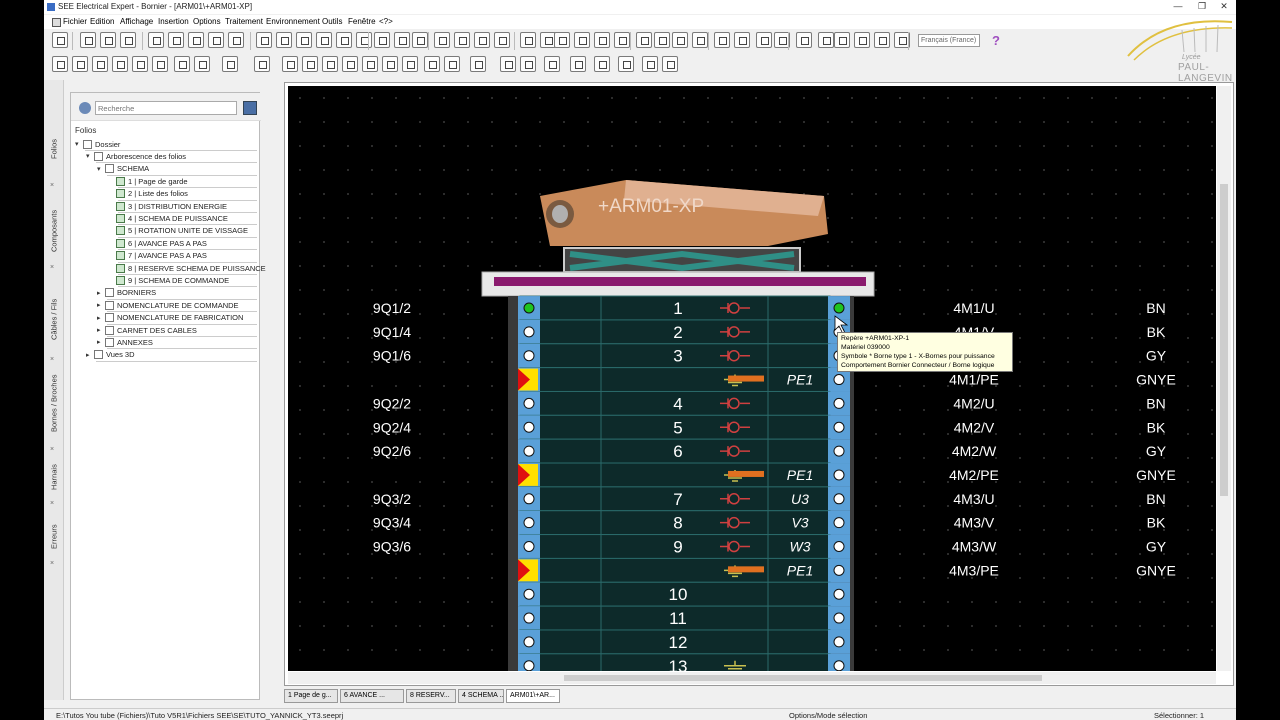 The width and height of the screenshot is (1280, 720). What do you see at coordinates (85, 108) in the screenshot?
I see `gear-icon` at bounding box center [85, 108].